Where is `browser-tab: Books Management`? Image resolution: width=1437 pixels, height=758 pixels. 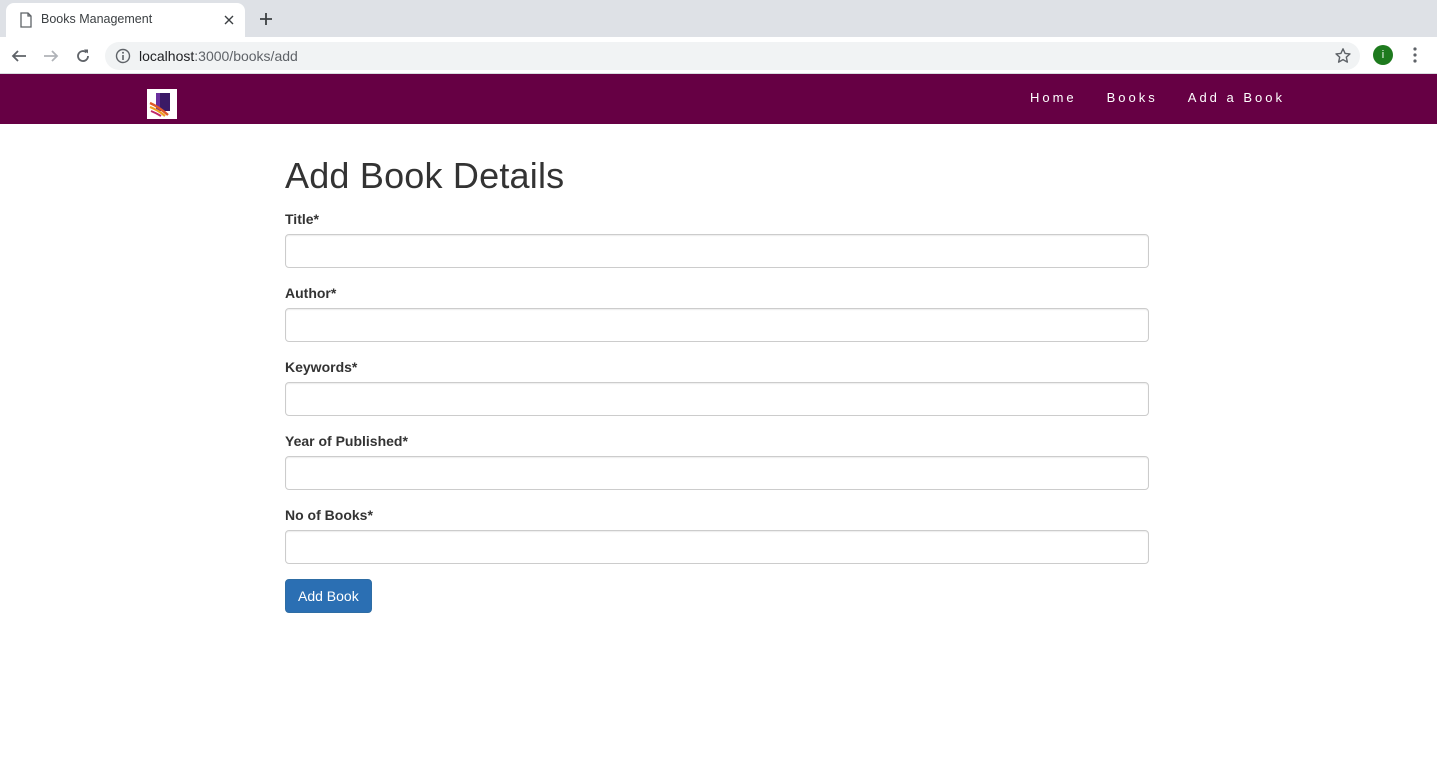 browser-tab: Books Management is located at coordinates (125, 20).